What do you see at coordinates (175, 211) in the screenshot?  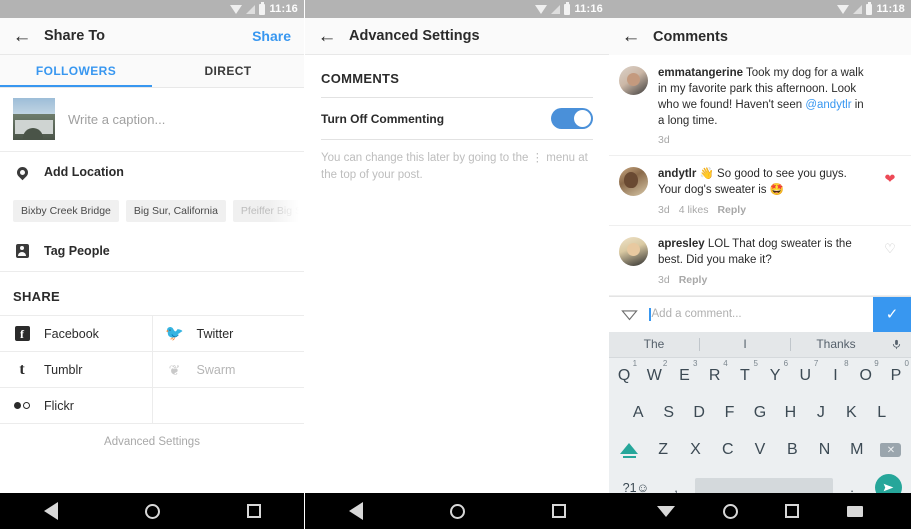 I see `location-chip: Big Sur, California` at bounding box center [175, 211].